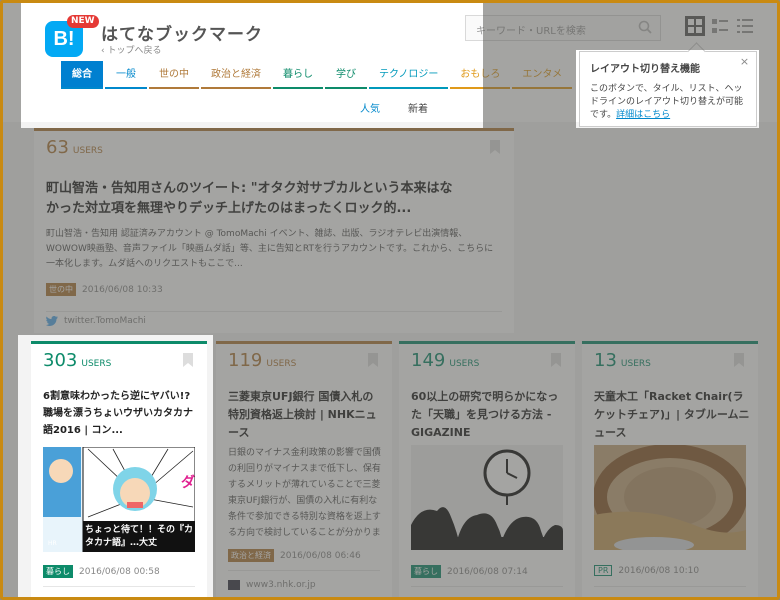 This screenshot has height=600, width=780. What do you see at coordinates (119, 571) in the screenshot?
I see `entry-date: 2016/06/08 00:58` at bounding box center [119, 571].